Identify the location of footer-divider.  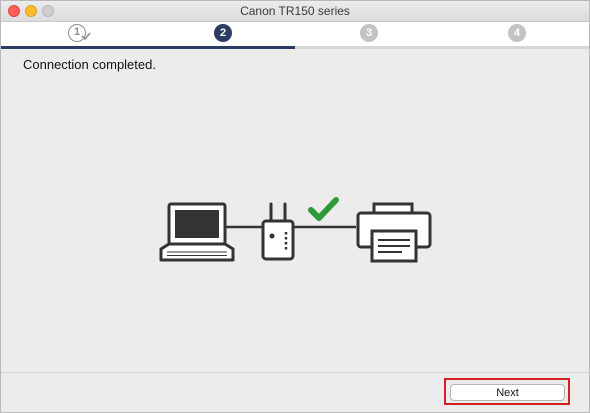
(295, 372).